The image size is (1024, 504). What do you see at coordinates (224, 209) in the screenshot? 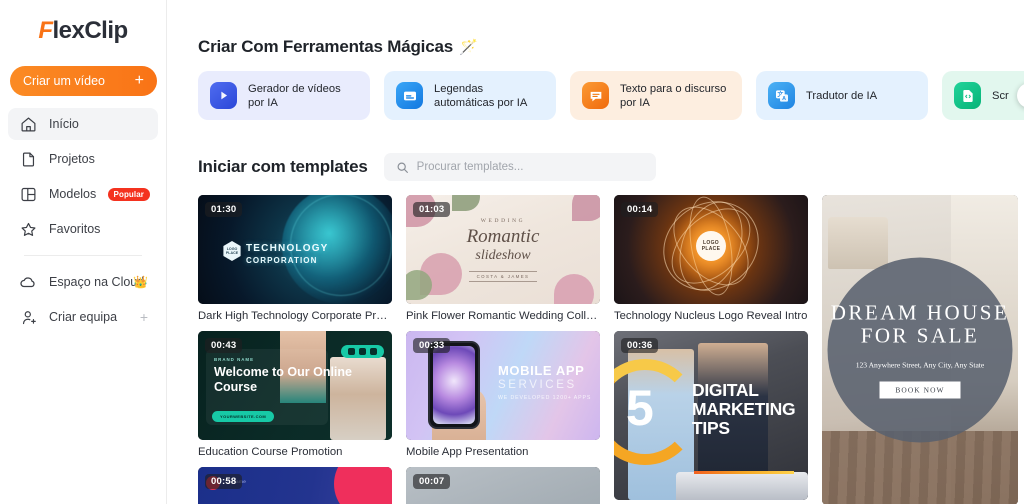
I see `duration-badge: 01:30` at bounding box center [224, 209].